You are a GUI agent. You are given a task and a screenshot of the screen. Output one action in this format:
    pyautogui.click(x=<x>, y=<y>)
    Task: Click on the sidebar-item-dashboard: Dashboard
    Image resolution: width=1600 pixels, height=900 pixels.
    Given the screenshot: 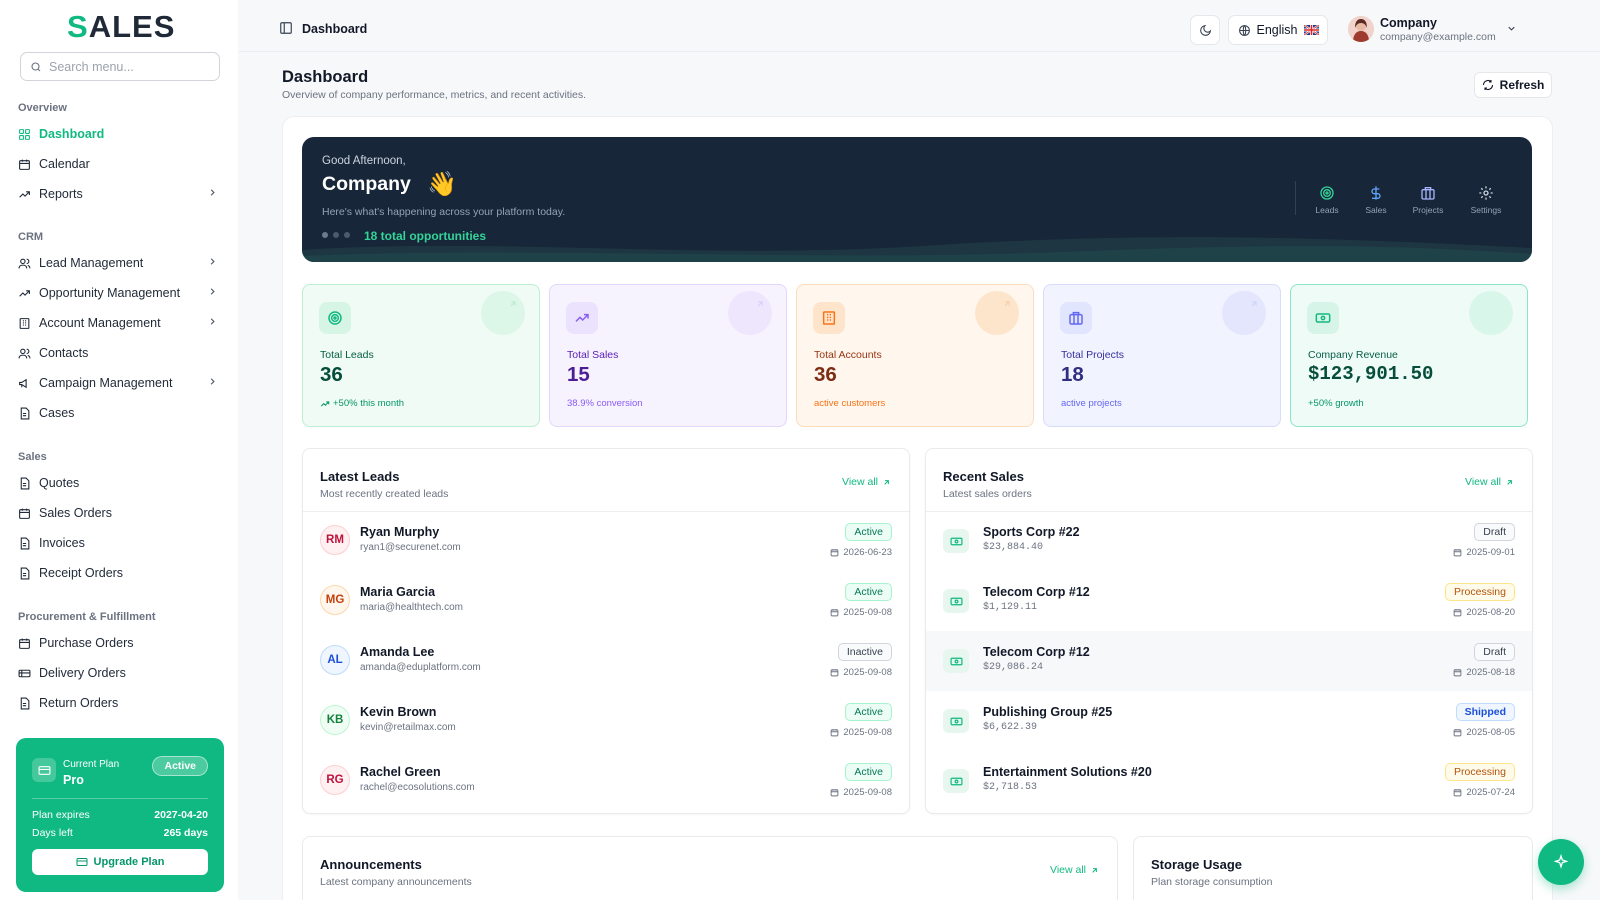 What is the action you would take?
    pyautogui.click(x=120, y=134)
    